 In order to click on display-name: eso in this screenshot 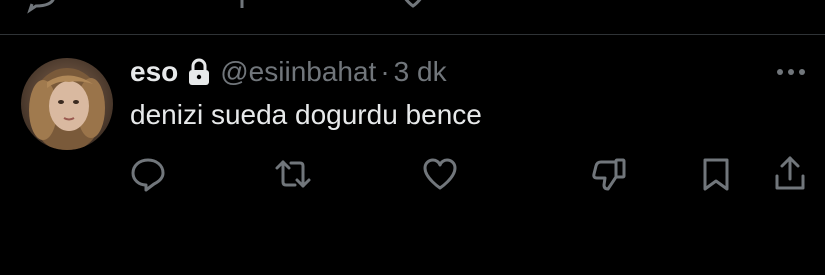, I will do `click(154, 72)`.